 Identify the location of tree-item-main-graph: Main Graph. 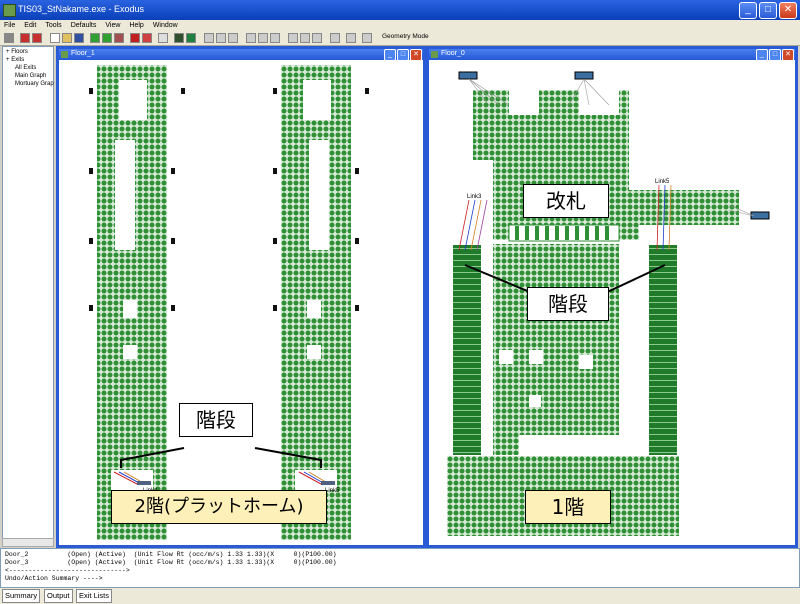
(30, 76).